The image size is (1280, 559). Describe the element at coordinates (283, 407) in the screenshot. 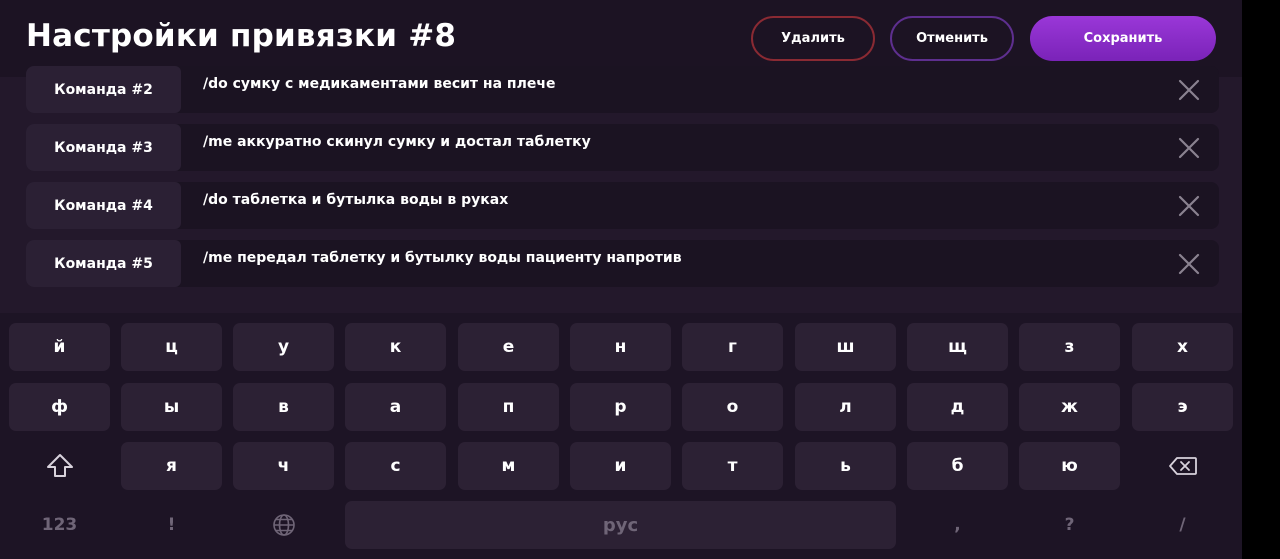

I see `key-letter: в` at that location.